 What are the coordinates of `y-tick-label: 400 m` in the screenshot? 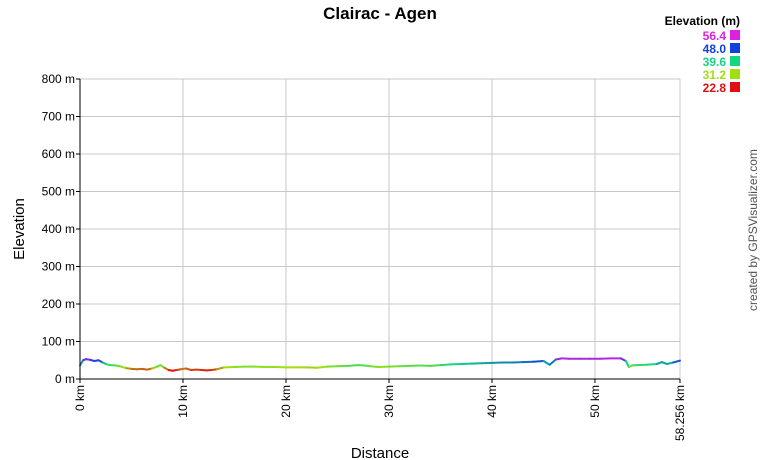 It's located at (58, 229).